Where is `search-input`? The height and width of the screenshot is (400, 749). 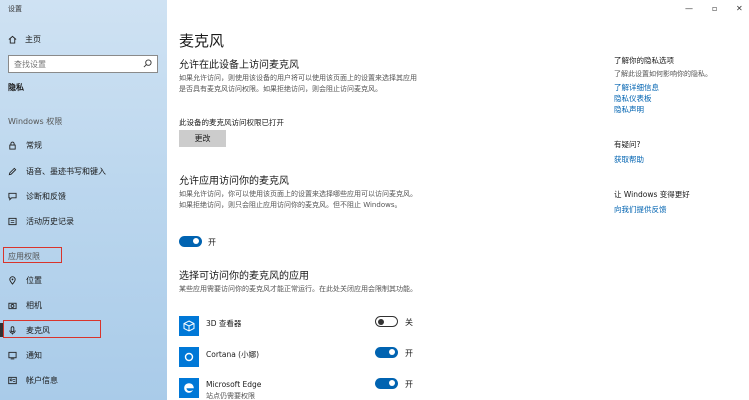
search-input is located at coordinates (76, 64).